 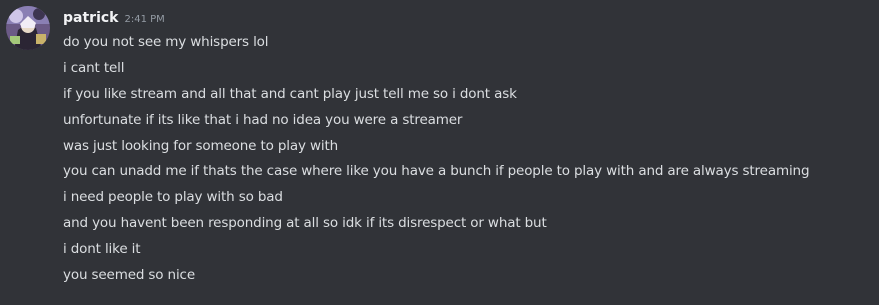 I want to click on message-text: you seemed so nice, so click(x=129, y=275).